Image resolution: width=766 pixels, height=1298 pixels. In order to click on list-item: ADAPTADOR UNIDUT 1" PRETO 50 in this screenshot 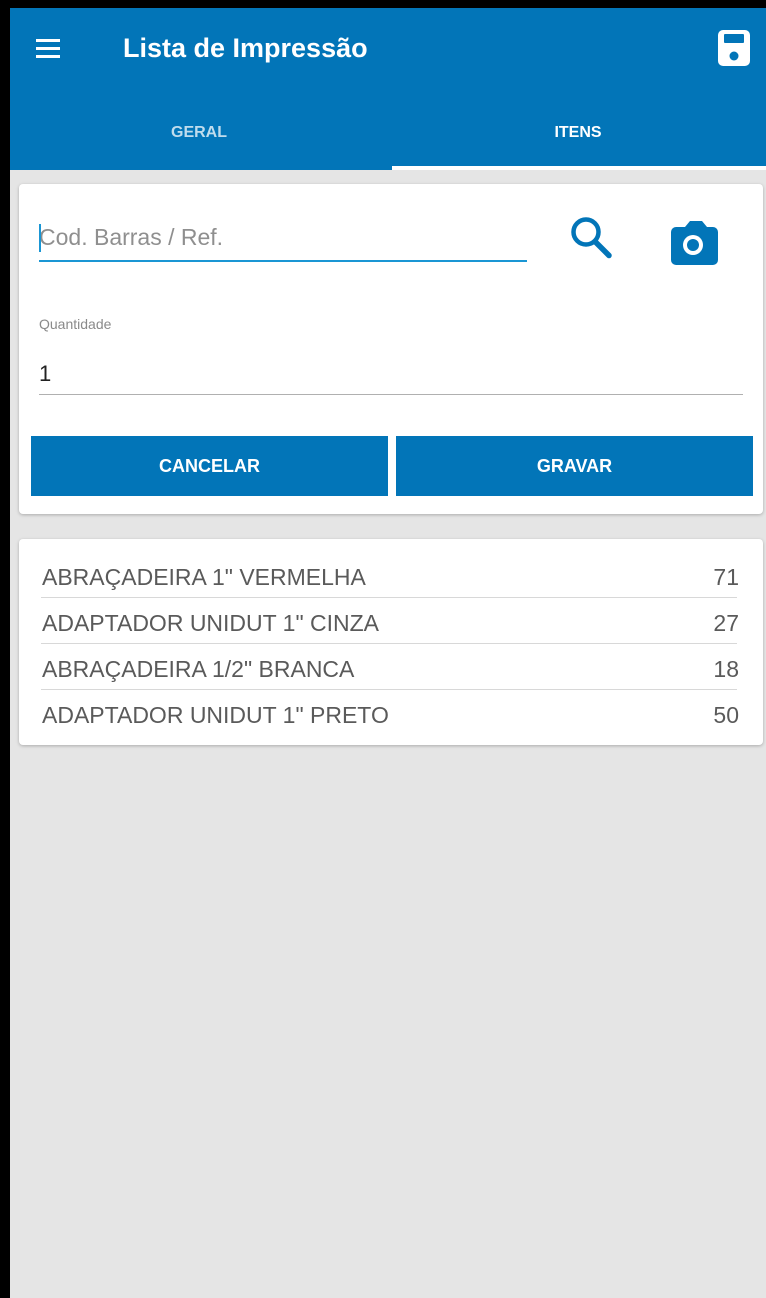, I will do `click(391, 715)`.